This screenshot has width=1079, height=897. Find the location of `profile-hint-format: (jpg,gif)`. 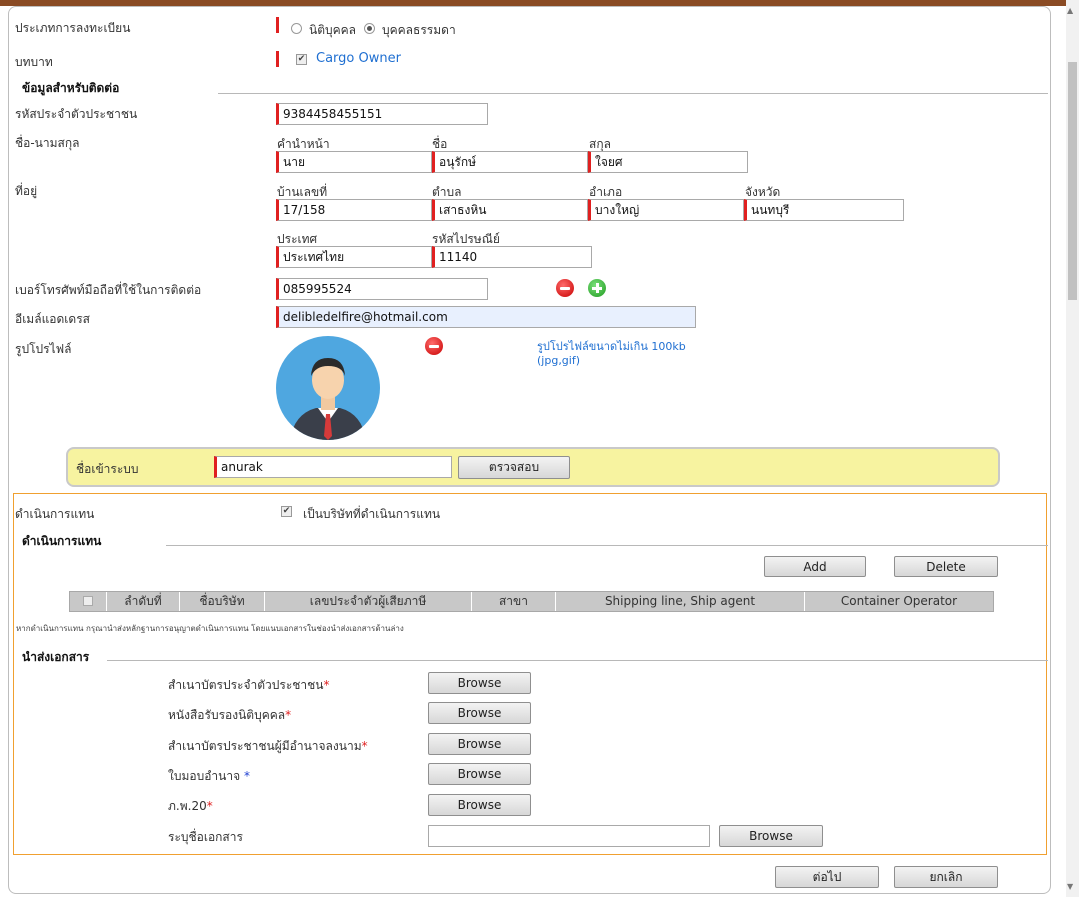

profile-hint-format: (jpg,gif) is located at coordinates (559, 360).